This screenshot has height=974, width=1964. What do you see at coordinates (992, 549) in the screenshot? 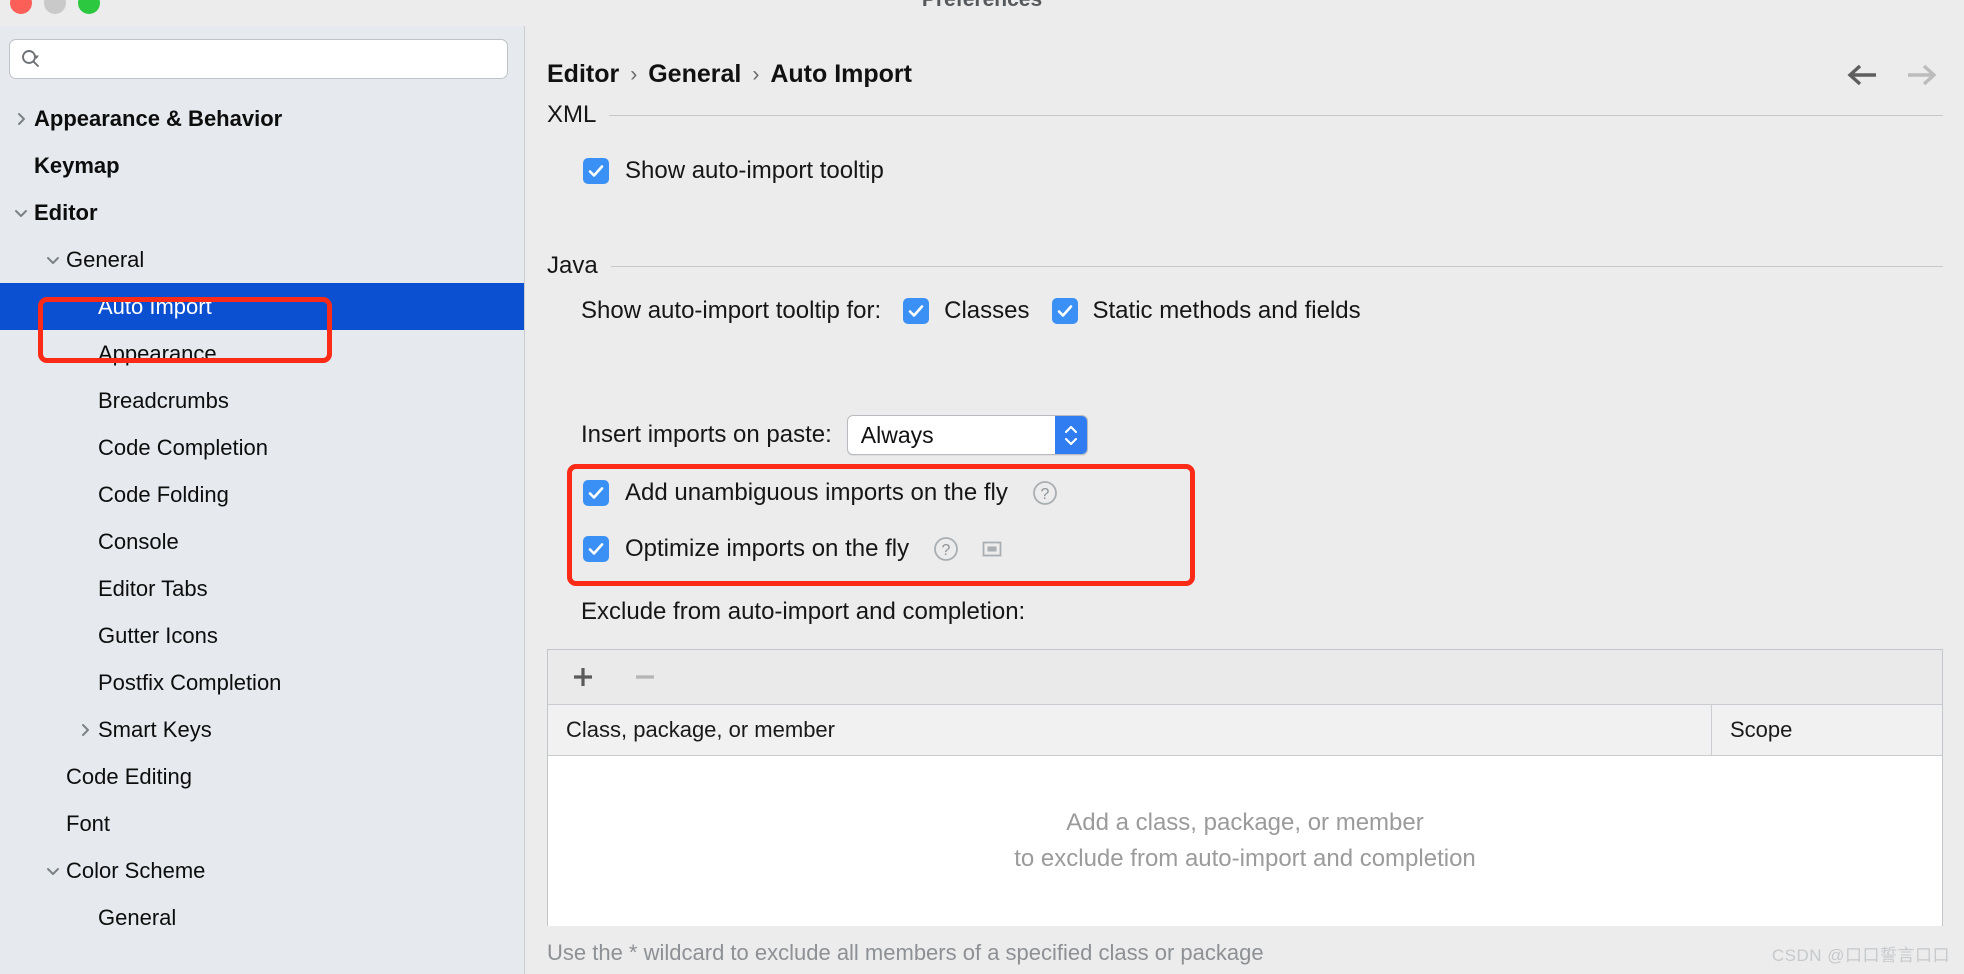
I see `project-scope-icon` at bounding box center [992, 549].